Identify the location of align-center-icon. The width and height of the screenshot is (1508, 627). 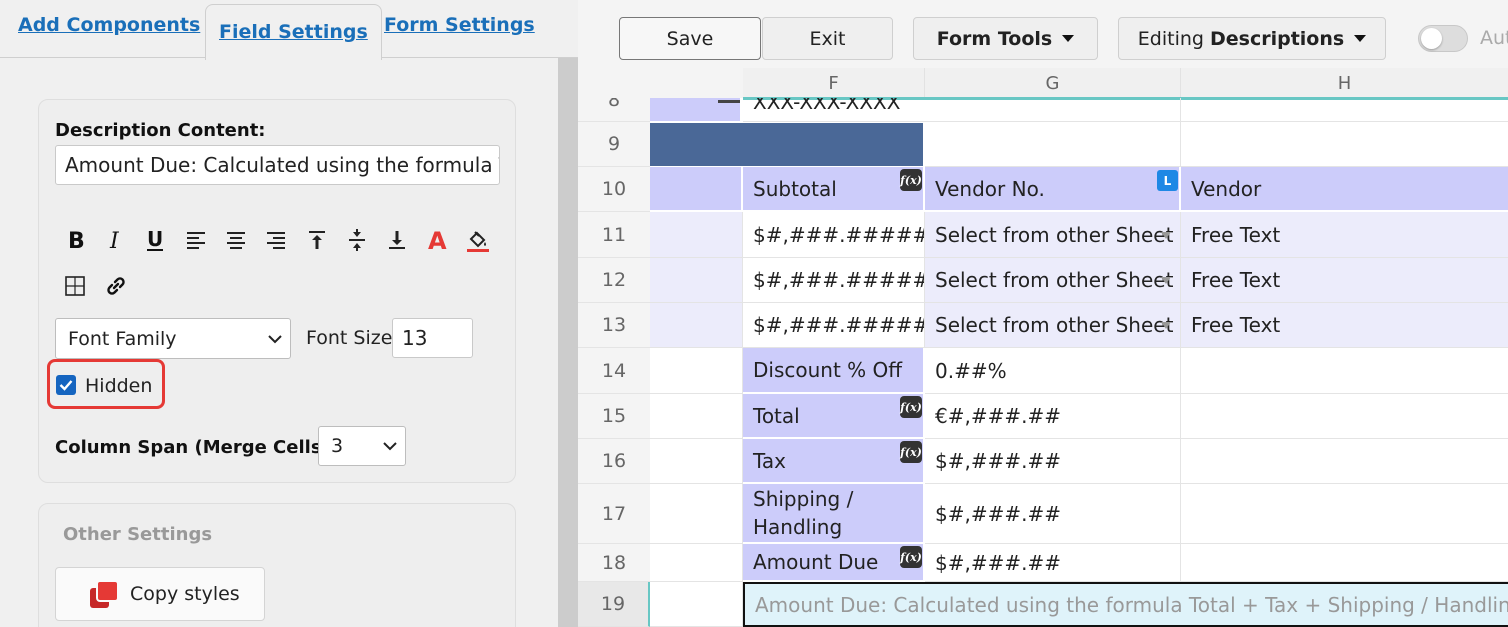
(236, 240).